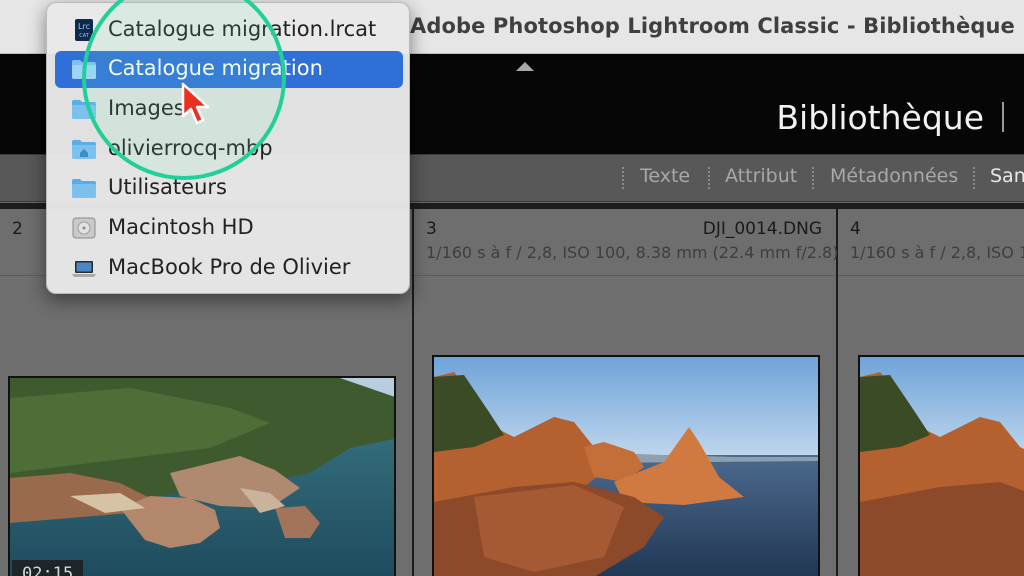 This screenshot has width=1024, height=576. I want to click on svg-text: CAT, so click(84, 36).